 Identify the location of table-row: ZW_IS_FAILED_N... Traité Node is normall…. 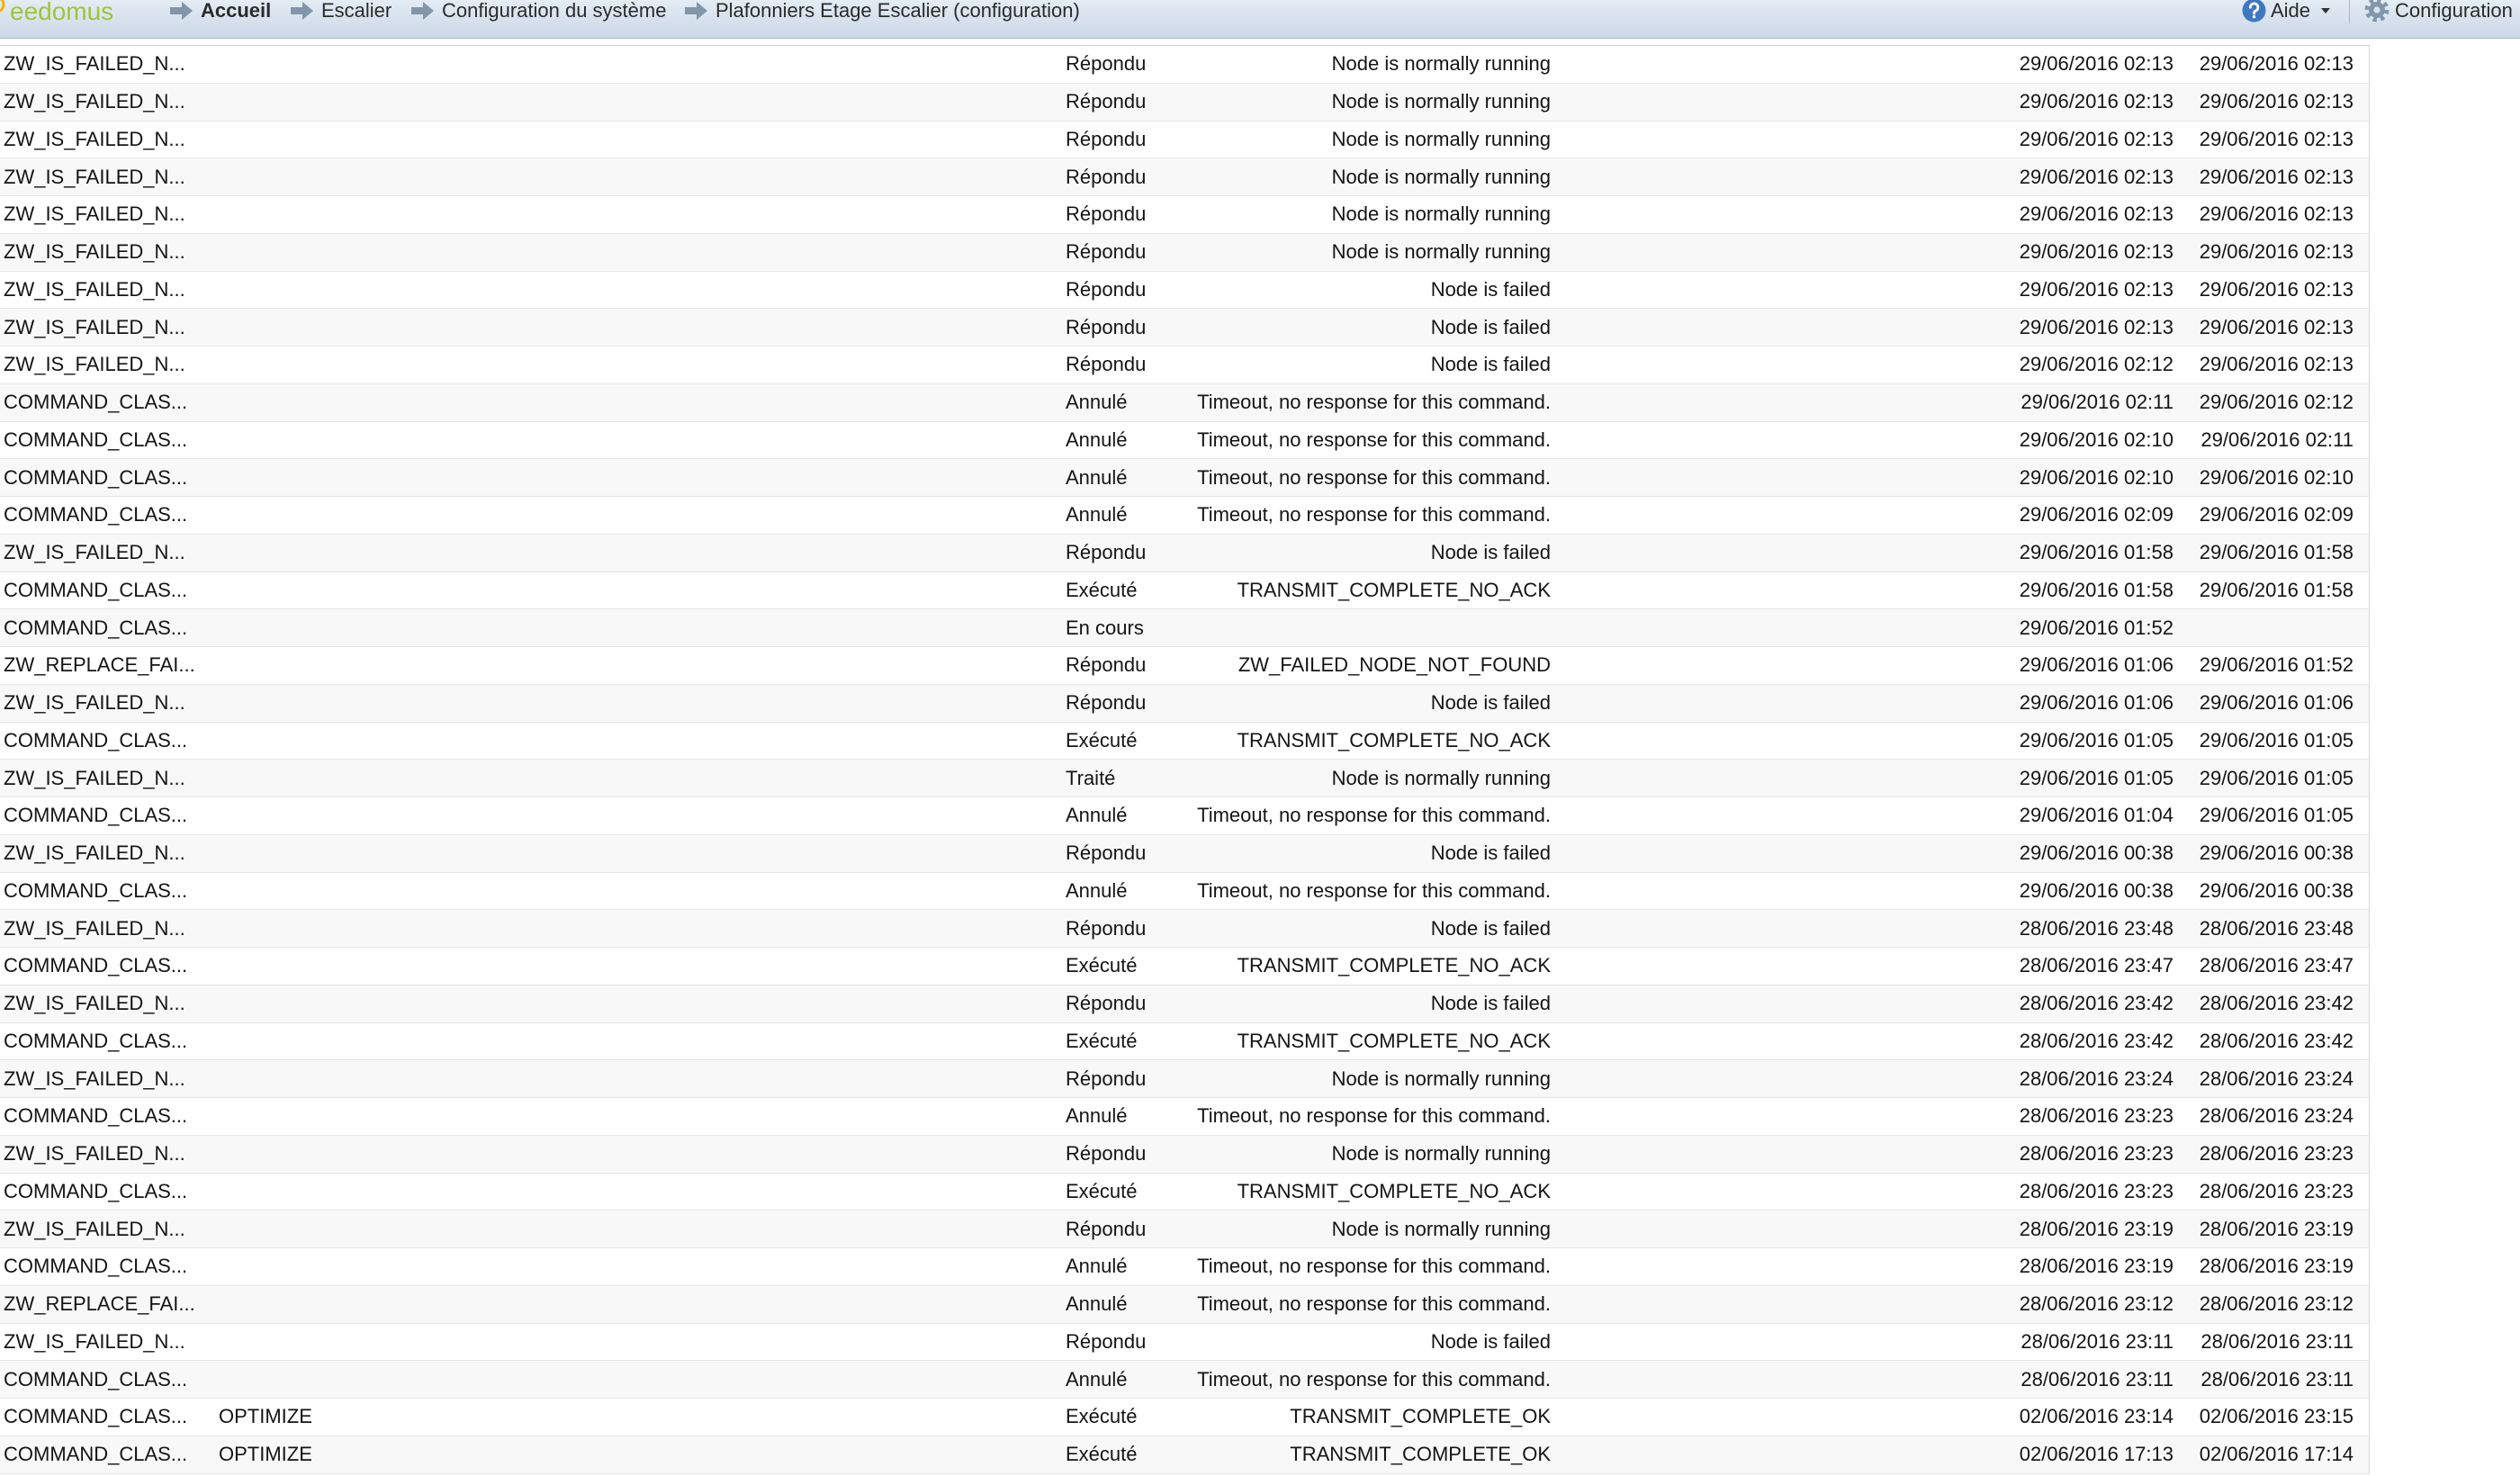
(1184, 778).